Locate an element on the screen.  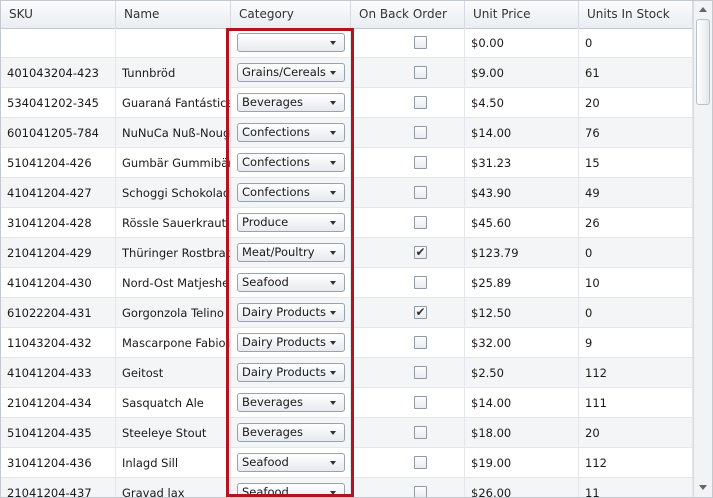
units-in-stock-cell: 111 is located at coordinates (636, 403).